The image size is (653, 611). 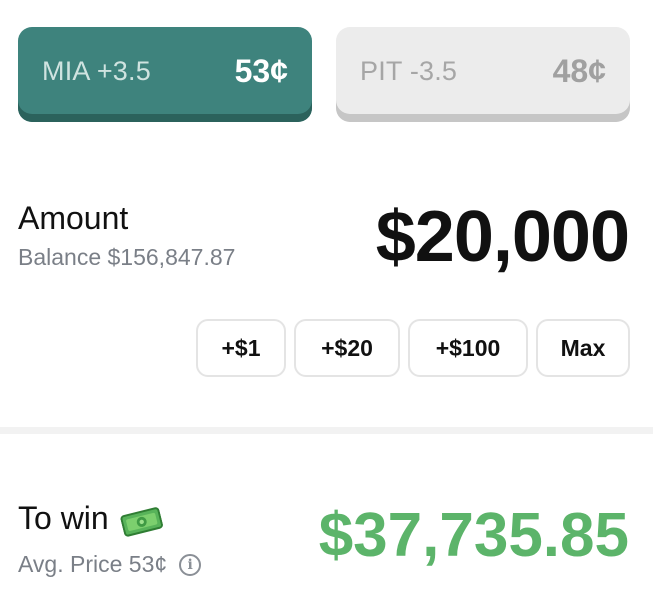 What do you see at coordinates (473, 535) in the screenshot?
I see `to-win-value: $37,735.85` at bounding box center [473, 535].